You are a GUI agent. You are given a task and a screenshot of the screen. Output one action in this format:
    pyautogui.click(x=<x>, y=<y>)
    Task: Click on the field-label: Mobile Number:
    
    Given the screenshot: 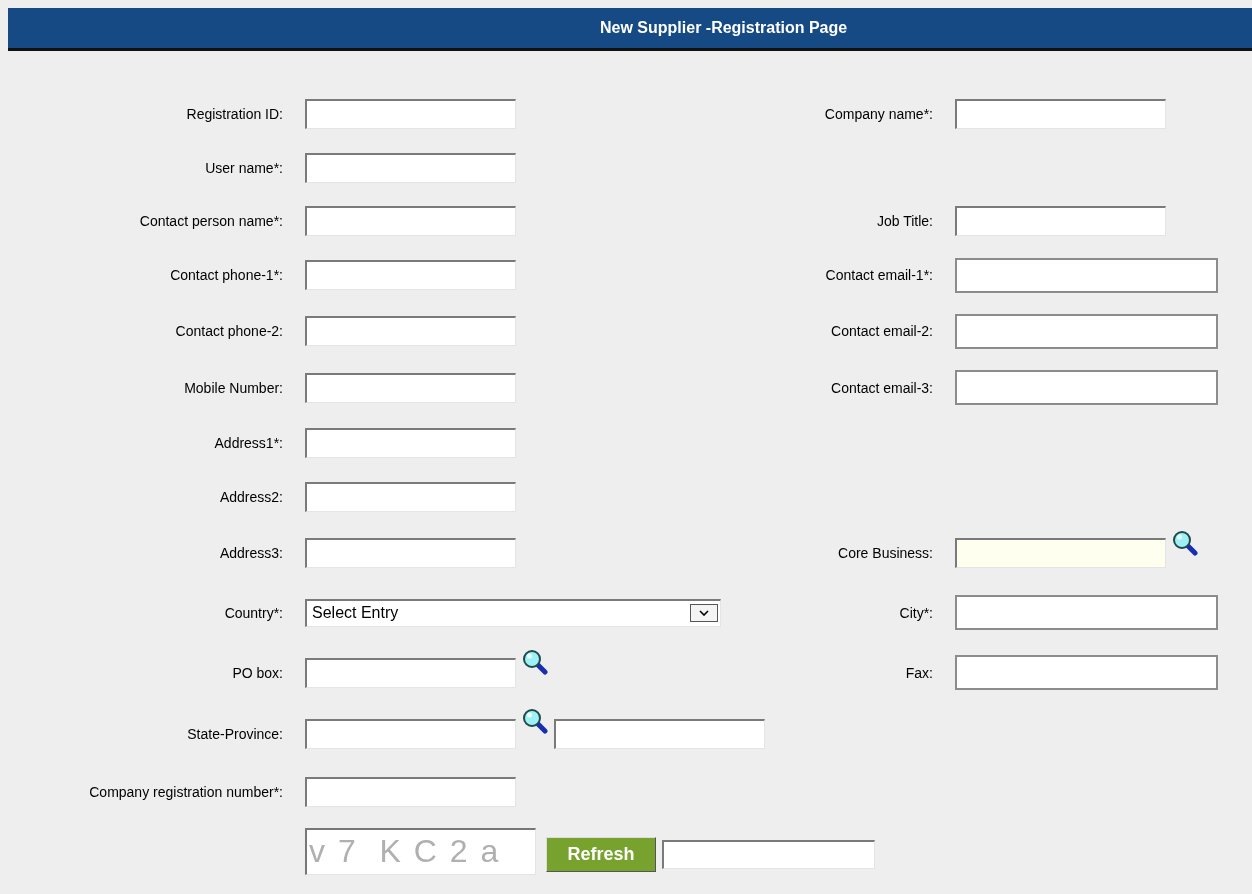 What is the action you would take?
    pyautogui.click(x=233, y=387)
    